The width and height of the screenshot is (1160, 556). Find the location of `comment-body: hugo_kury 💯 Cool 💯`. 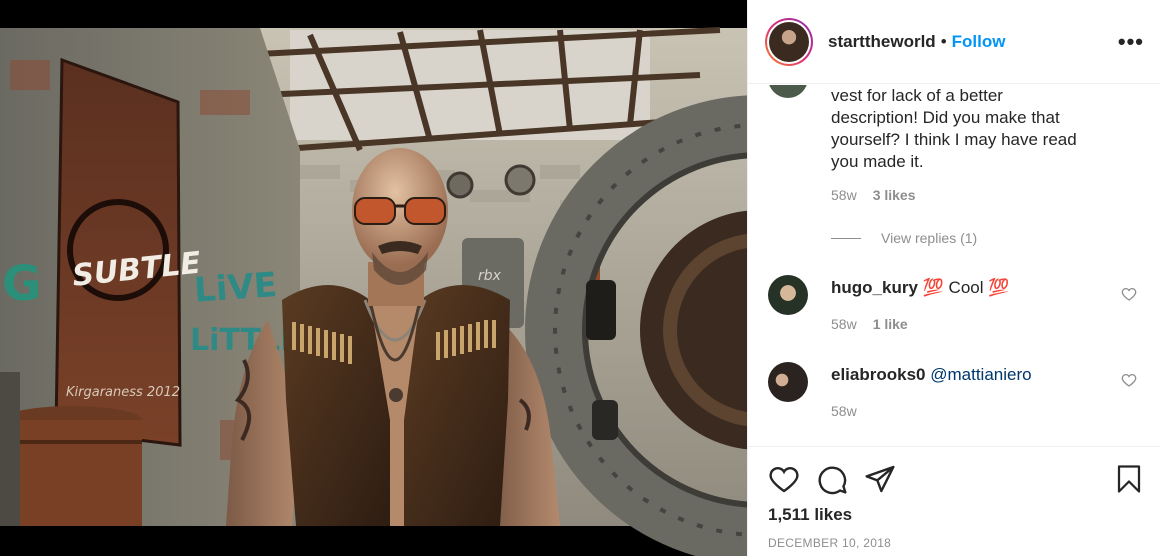

comment-body: hugo_kury 💯 Cool 💯 is located at coordinates (920, 288).